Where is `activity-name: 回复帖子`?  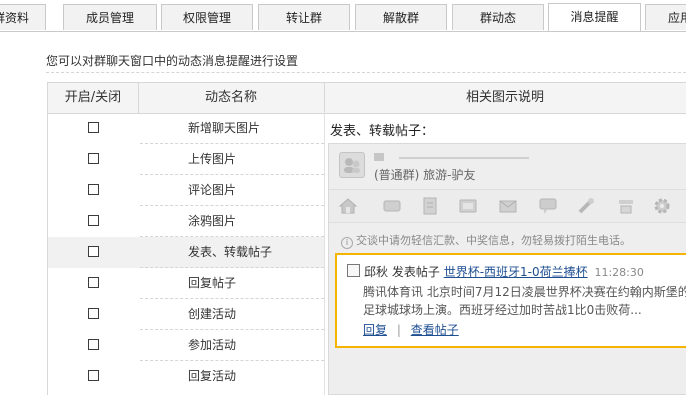
activity-name: 回复帖子 is located at coordinates (212, 283).